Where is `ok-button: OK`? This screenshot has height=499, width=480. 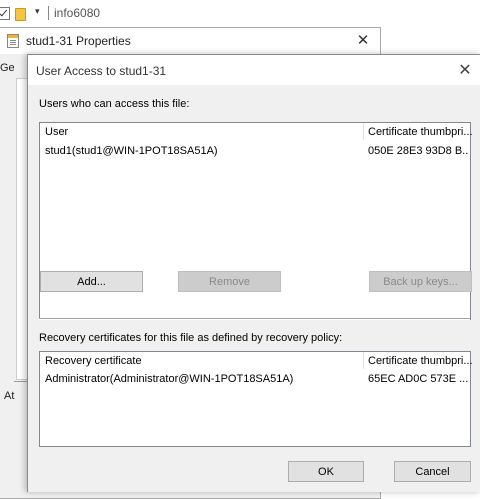
ok-button: OK is located at coordinates (326, 471).